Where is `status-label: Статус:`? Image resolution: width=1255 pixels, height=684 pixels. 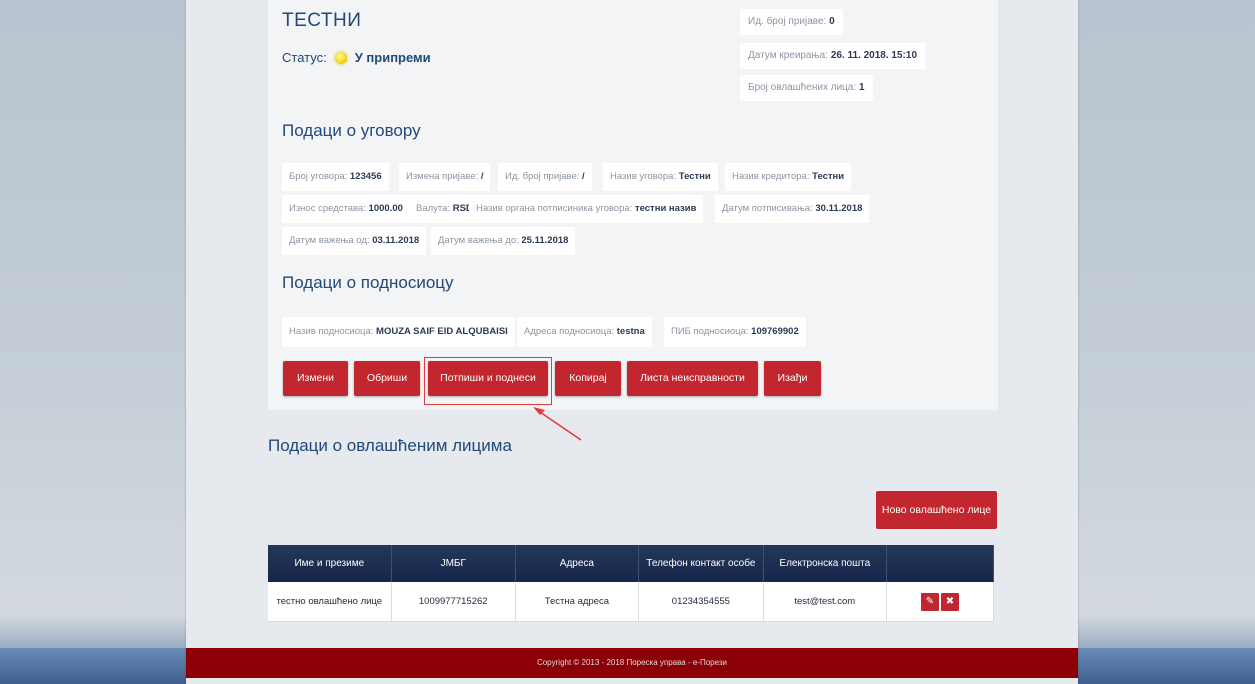 status-label: Статус: is located at coordinates (304, 57).